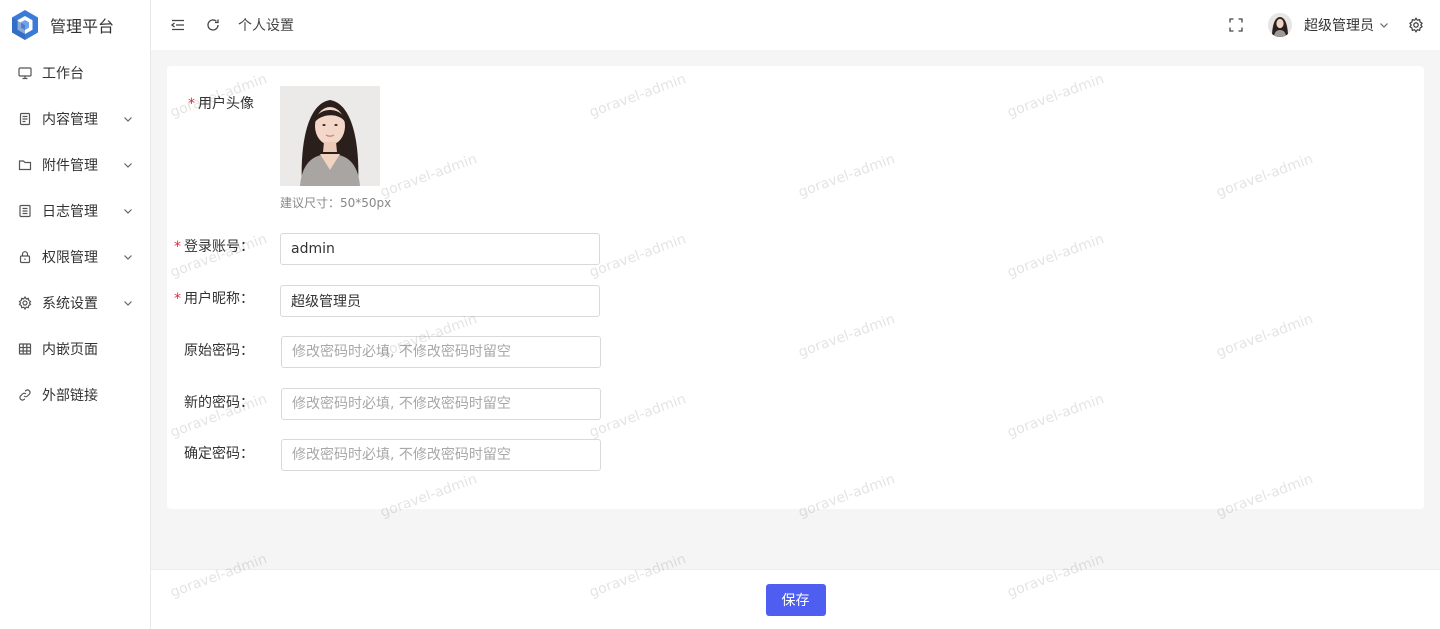 Image resolution: width=1440 pixels, height=629 pixels. I want to click on sidebar-item-workbench: 工作台, so click(75, 73).